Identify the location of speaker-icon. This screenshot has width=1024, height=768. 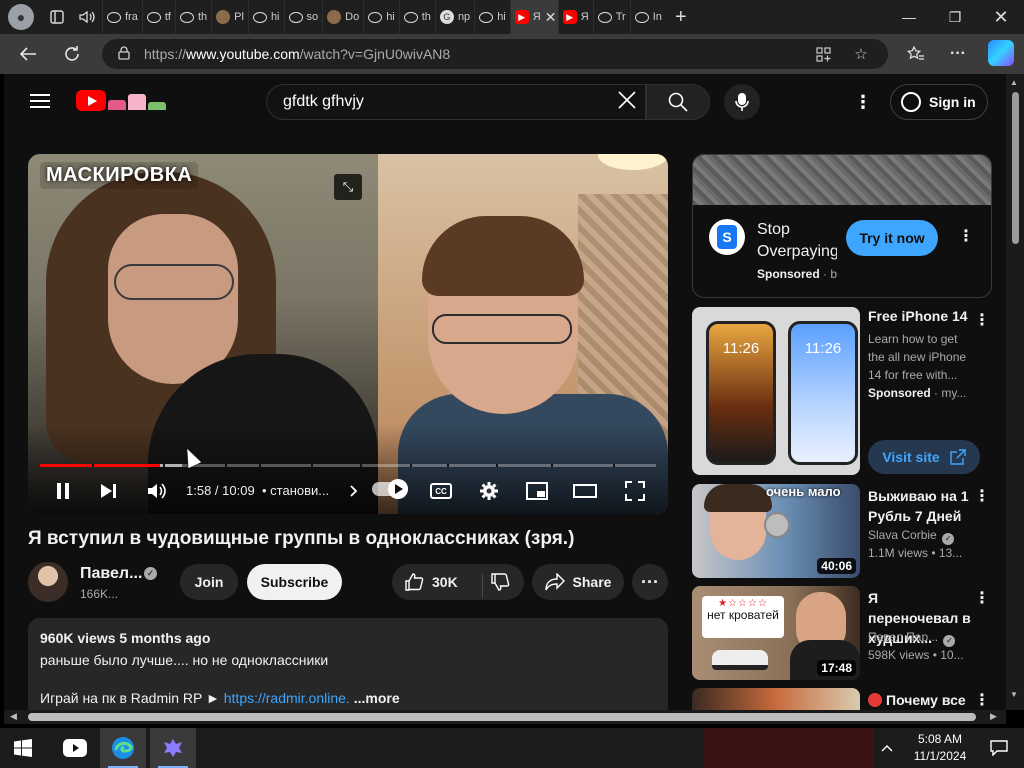
(87, 17).